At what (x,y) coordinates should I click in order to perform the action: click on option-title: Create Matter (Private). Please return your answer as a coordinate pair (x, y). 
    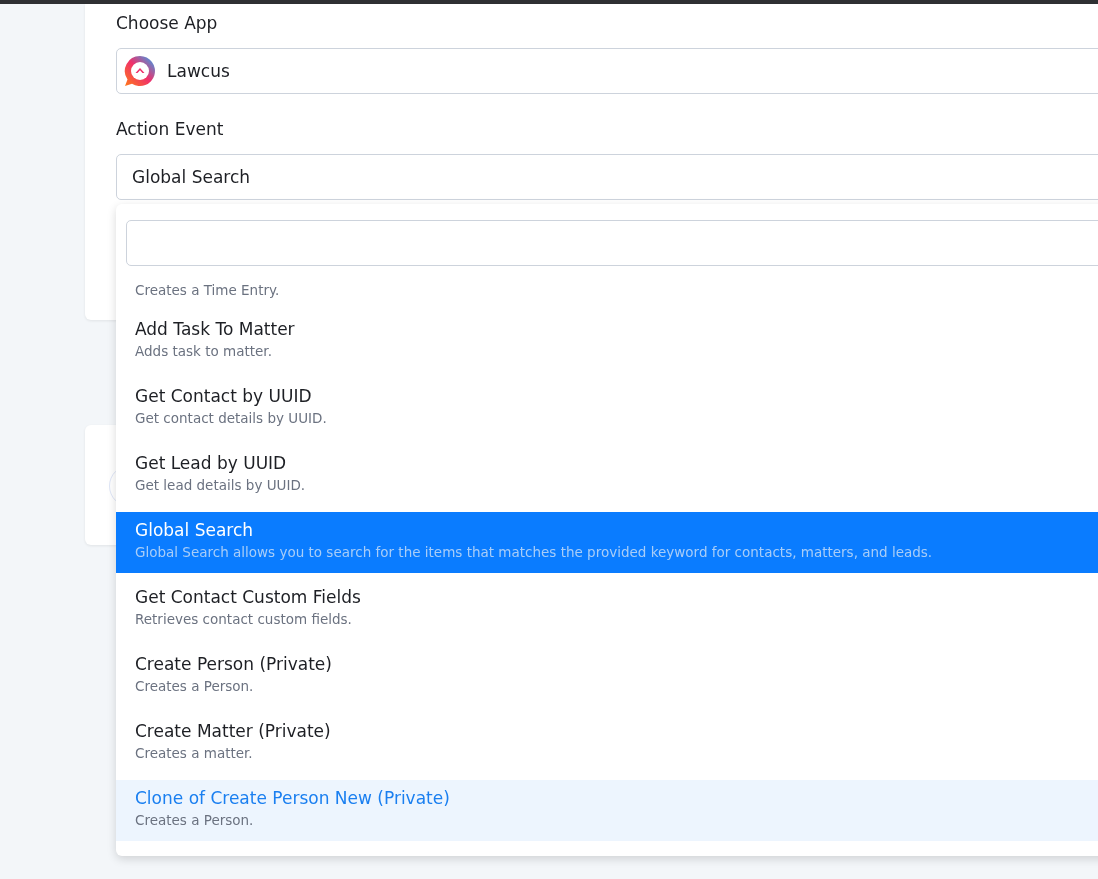
    Looking at the image, I should click on (233, 731).